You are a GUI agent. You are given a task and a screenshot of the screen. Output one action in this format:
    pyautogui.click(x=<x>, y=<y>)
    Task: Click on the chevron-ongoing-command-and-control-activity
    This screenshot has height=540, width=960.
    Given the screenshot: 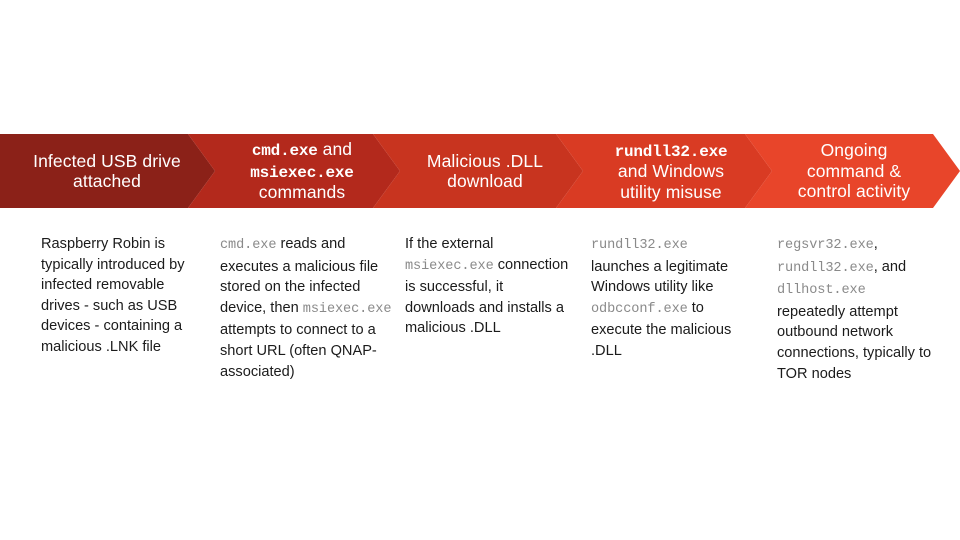 What is the action you would take?
    pyautogui.click(x=852, y=171)
    